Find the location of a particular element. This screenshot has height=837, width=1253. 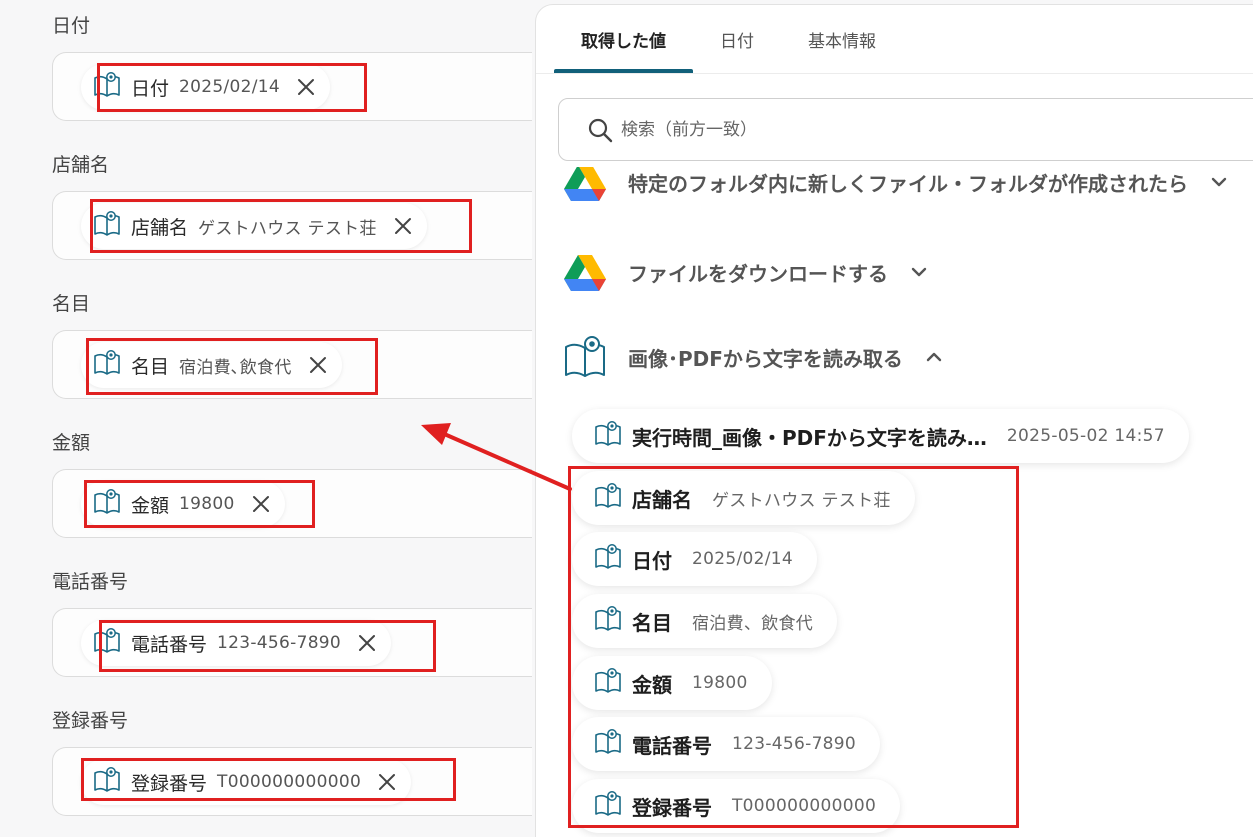

purpose-field: 名目 宿泊費､飲食代 is located at coordinates (292, 364).